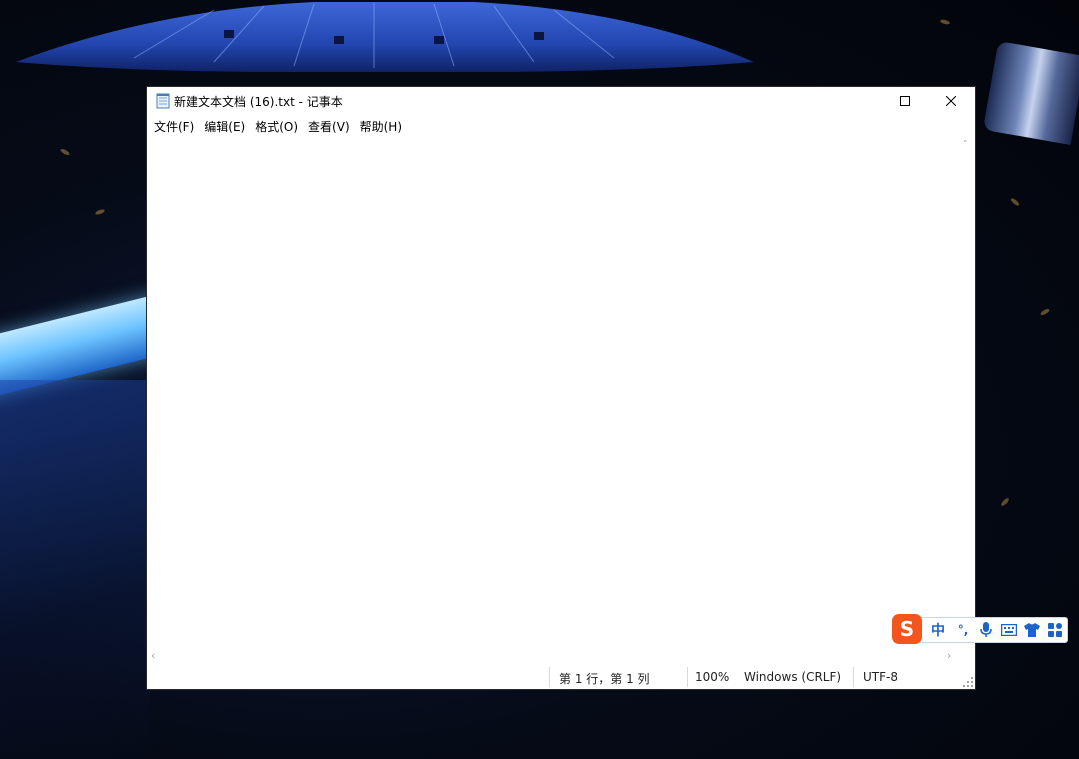 The image size is (1079, 759). Describe the element at coordinates (793, 677) in the screenshot. I see `line-ending: Windows (CRLF)` at that location.